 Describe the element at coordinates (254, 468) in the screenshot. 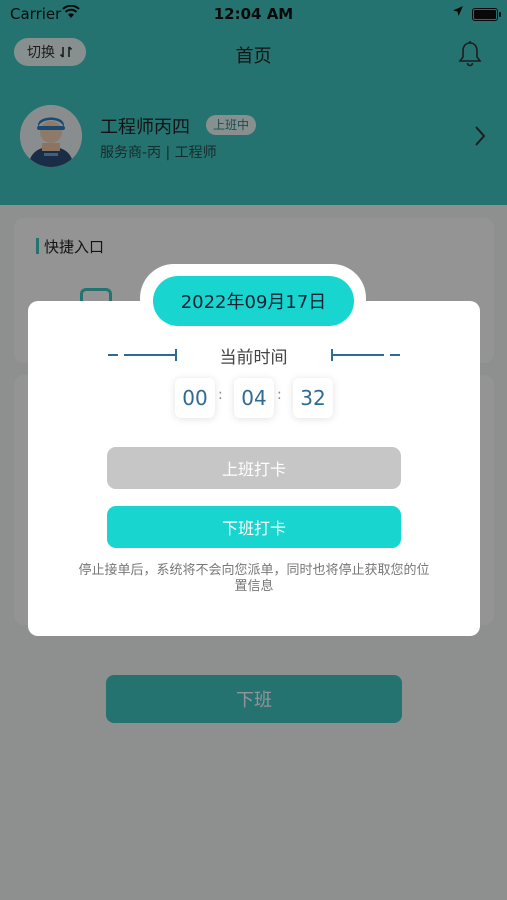

I see `clock-in-button: 上班打卡` at that location.